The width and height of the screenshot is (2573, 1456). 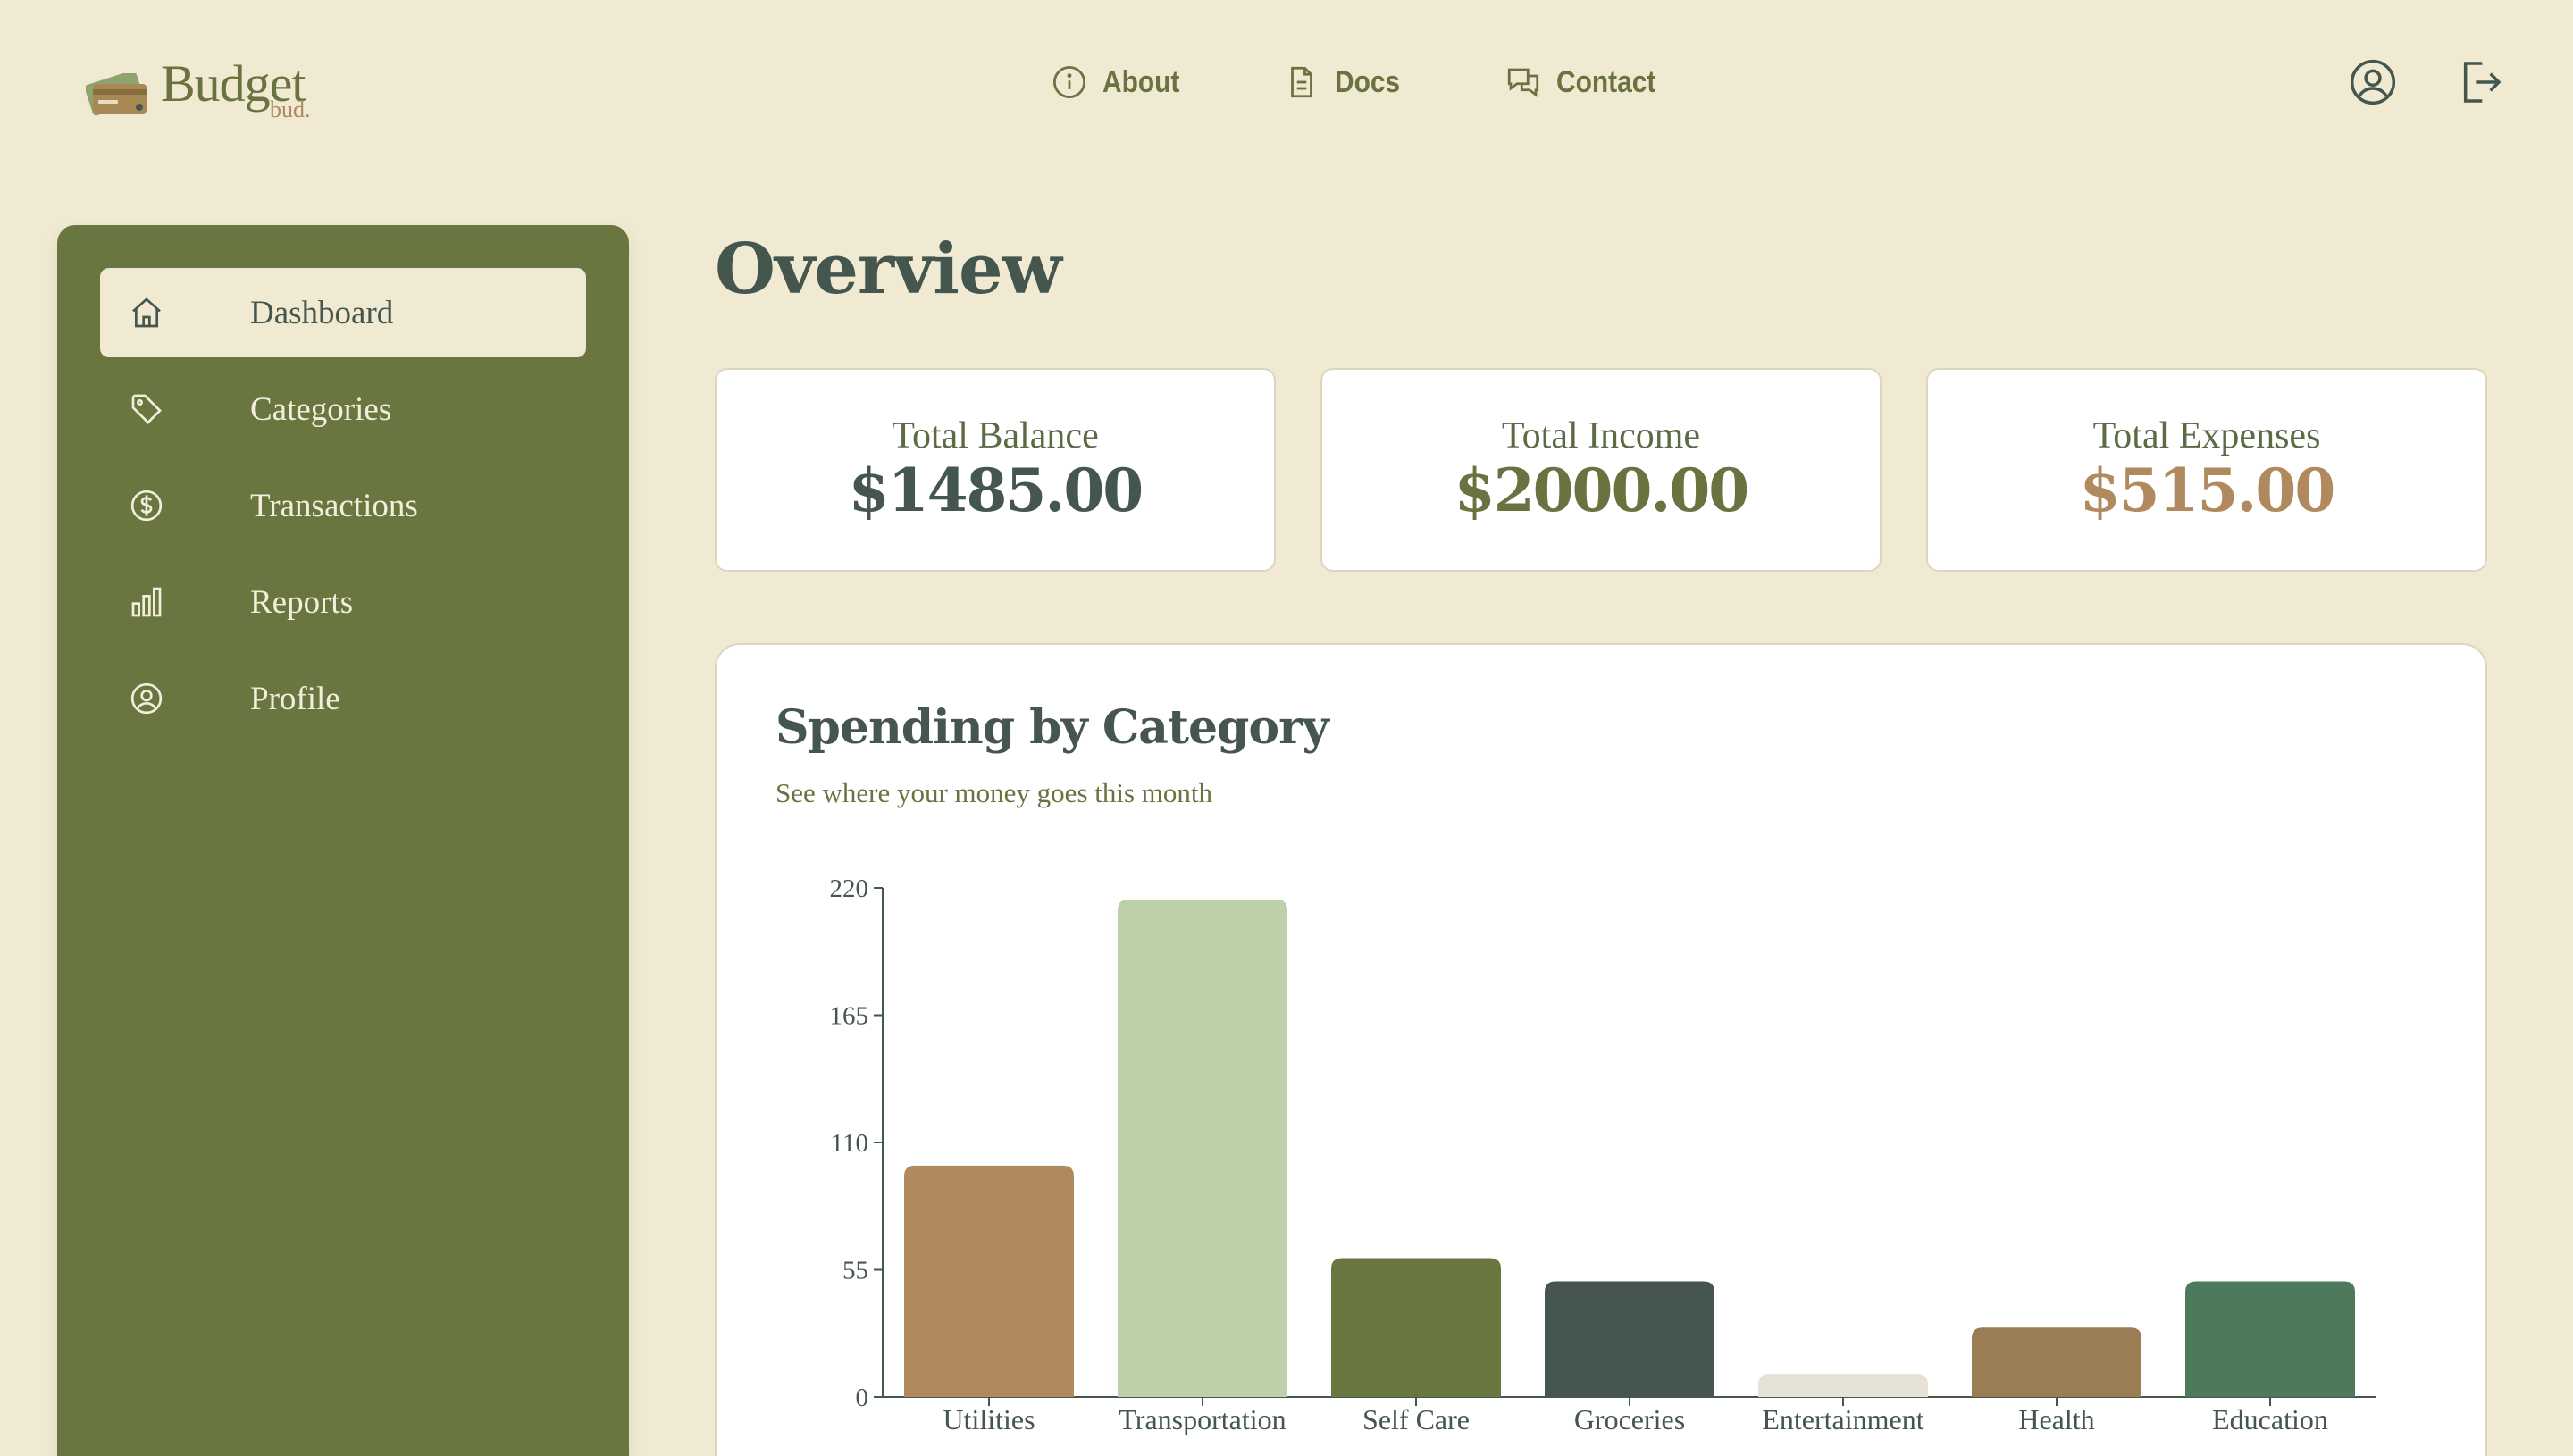 What do you see at coordinates (1416, 1419) in the screenshot?
I see `x-tick-label: Self Care` at bounding box center [1416, 1419].